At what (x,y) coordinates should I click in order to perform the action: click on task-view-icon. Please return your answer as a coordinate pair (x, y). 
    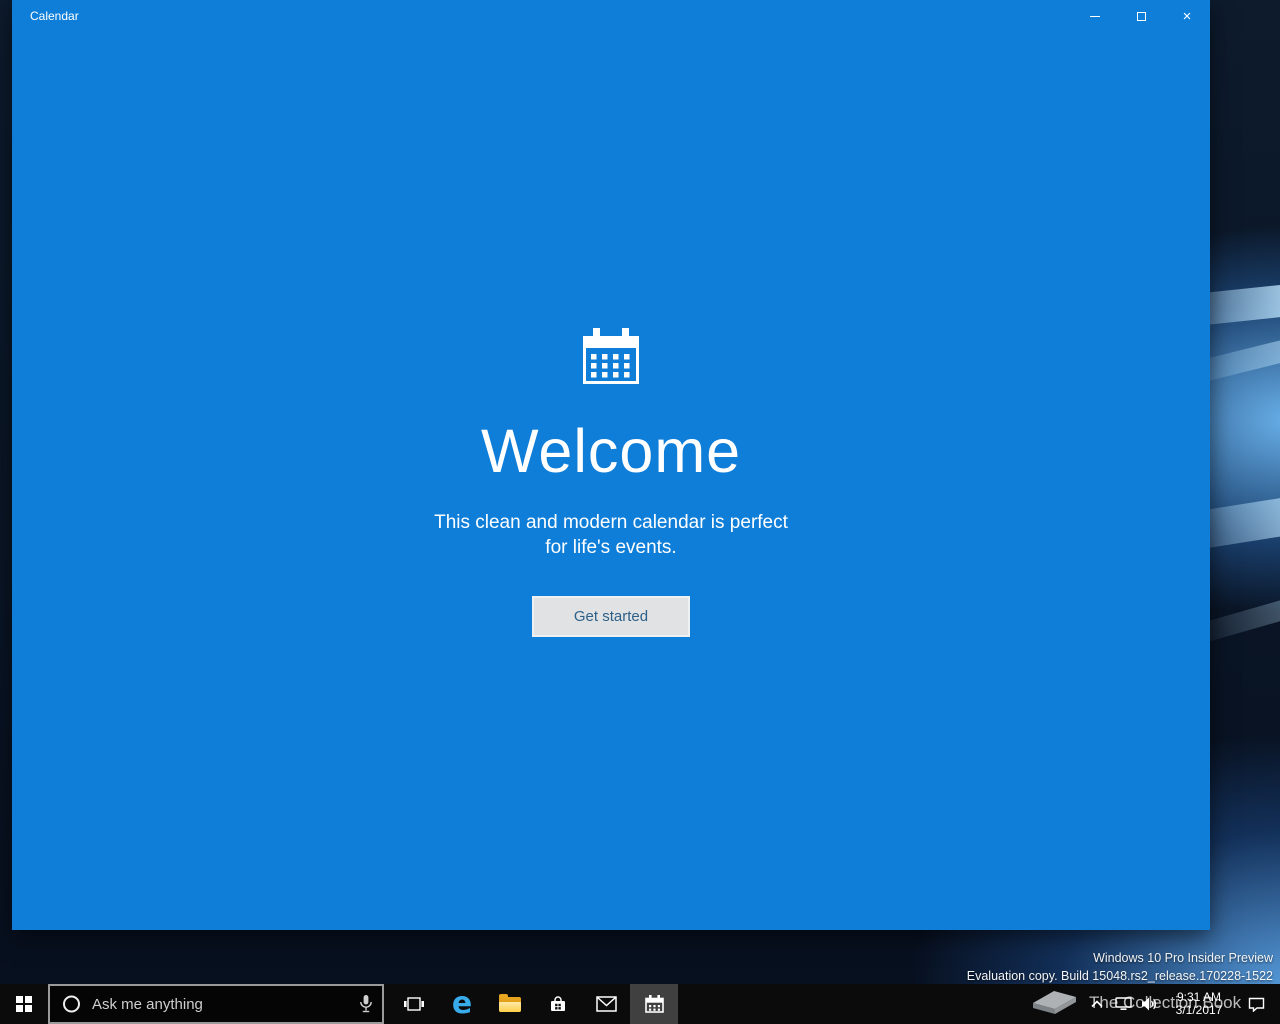
    Looking at the image, I should click on (414, 1004).